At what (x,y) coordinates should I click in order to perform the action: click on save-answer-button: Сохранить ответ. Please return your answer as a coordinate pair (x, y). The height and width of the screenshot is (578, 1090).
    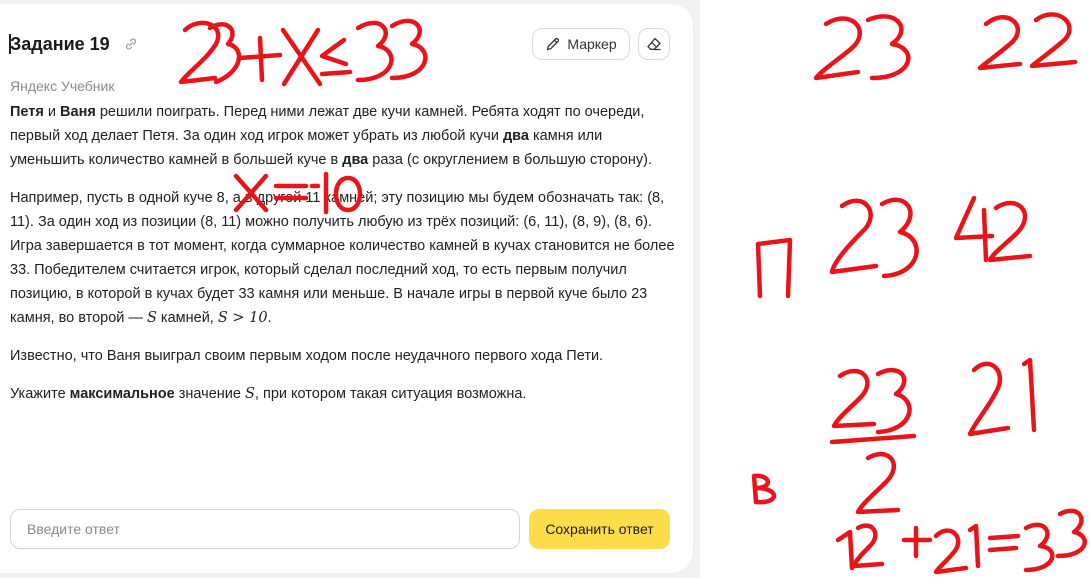
    Looking at the image, I should click on (599, 529).